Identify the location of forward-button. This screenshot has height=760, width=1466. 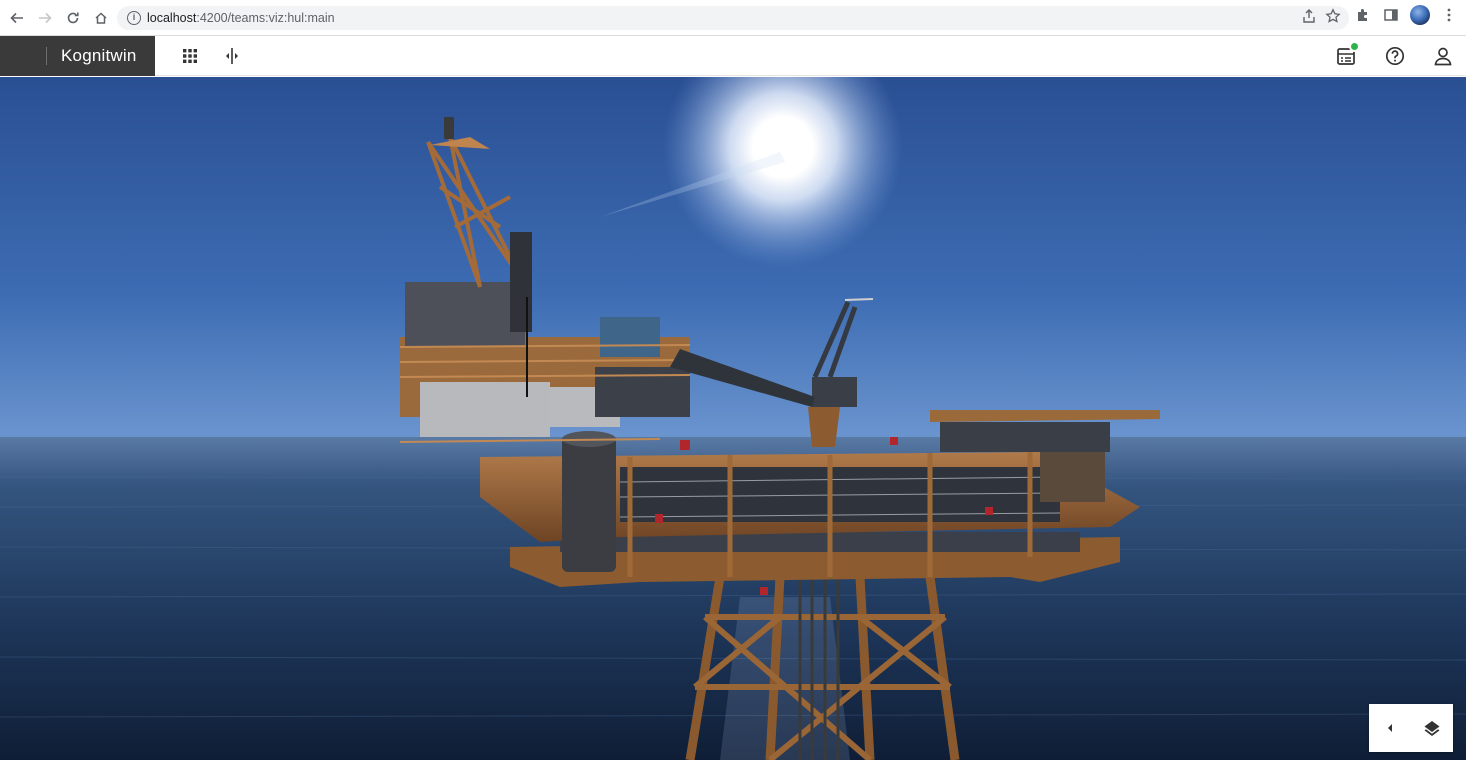
(45, 18).